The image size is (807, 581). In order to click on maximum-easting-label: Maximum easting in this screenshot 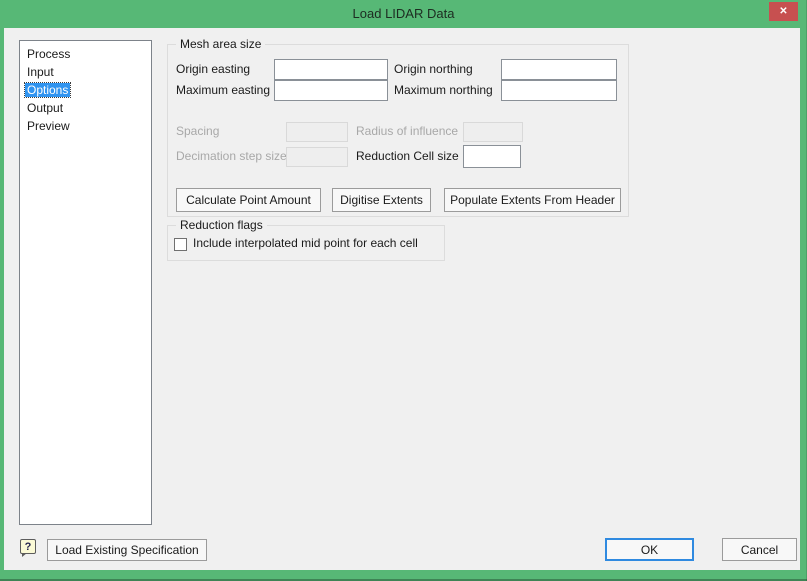, I will do `click(223, 90)`.